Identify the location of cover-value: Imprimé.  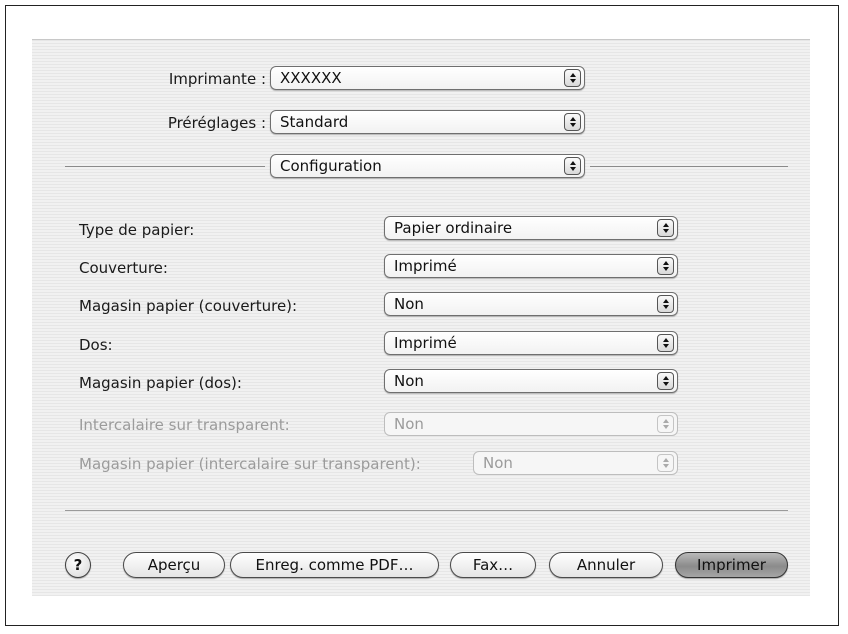
(425, 266).